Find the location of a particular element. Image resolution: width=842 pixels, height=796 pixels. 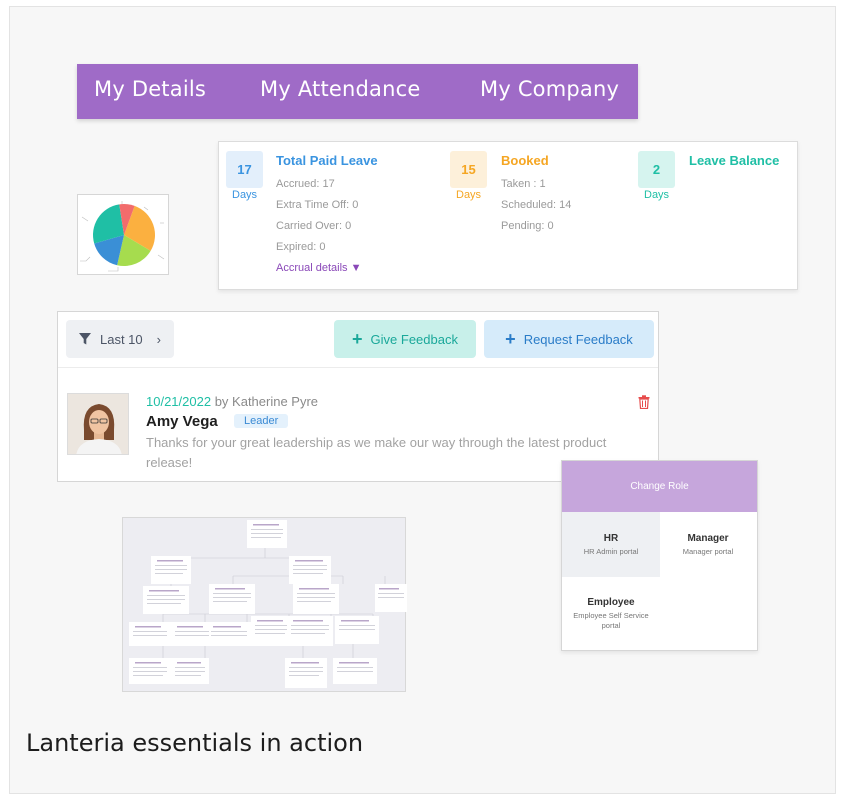

pie-chart-thumbnail is located at coordinates (123, 234).